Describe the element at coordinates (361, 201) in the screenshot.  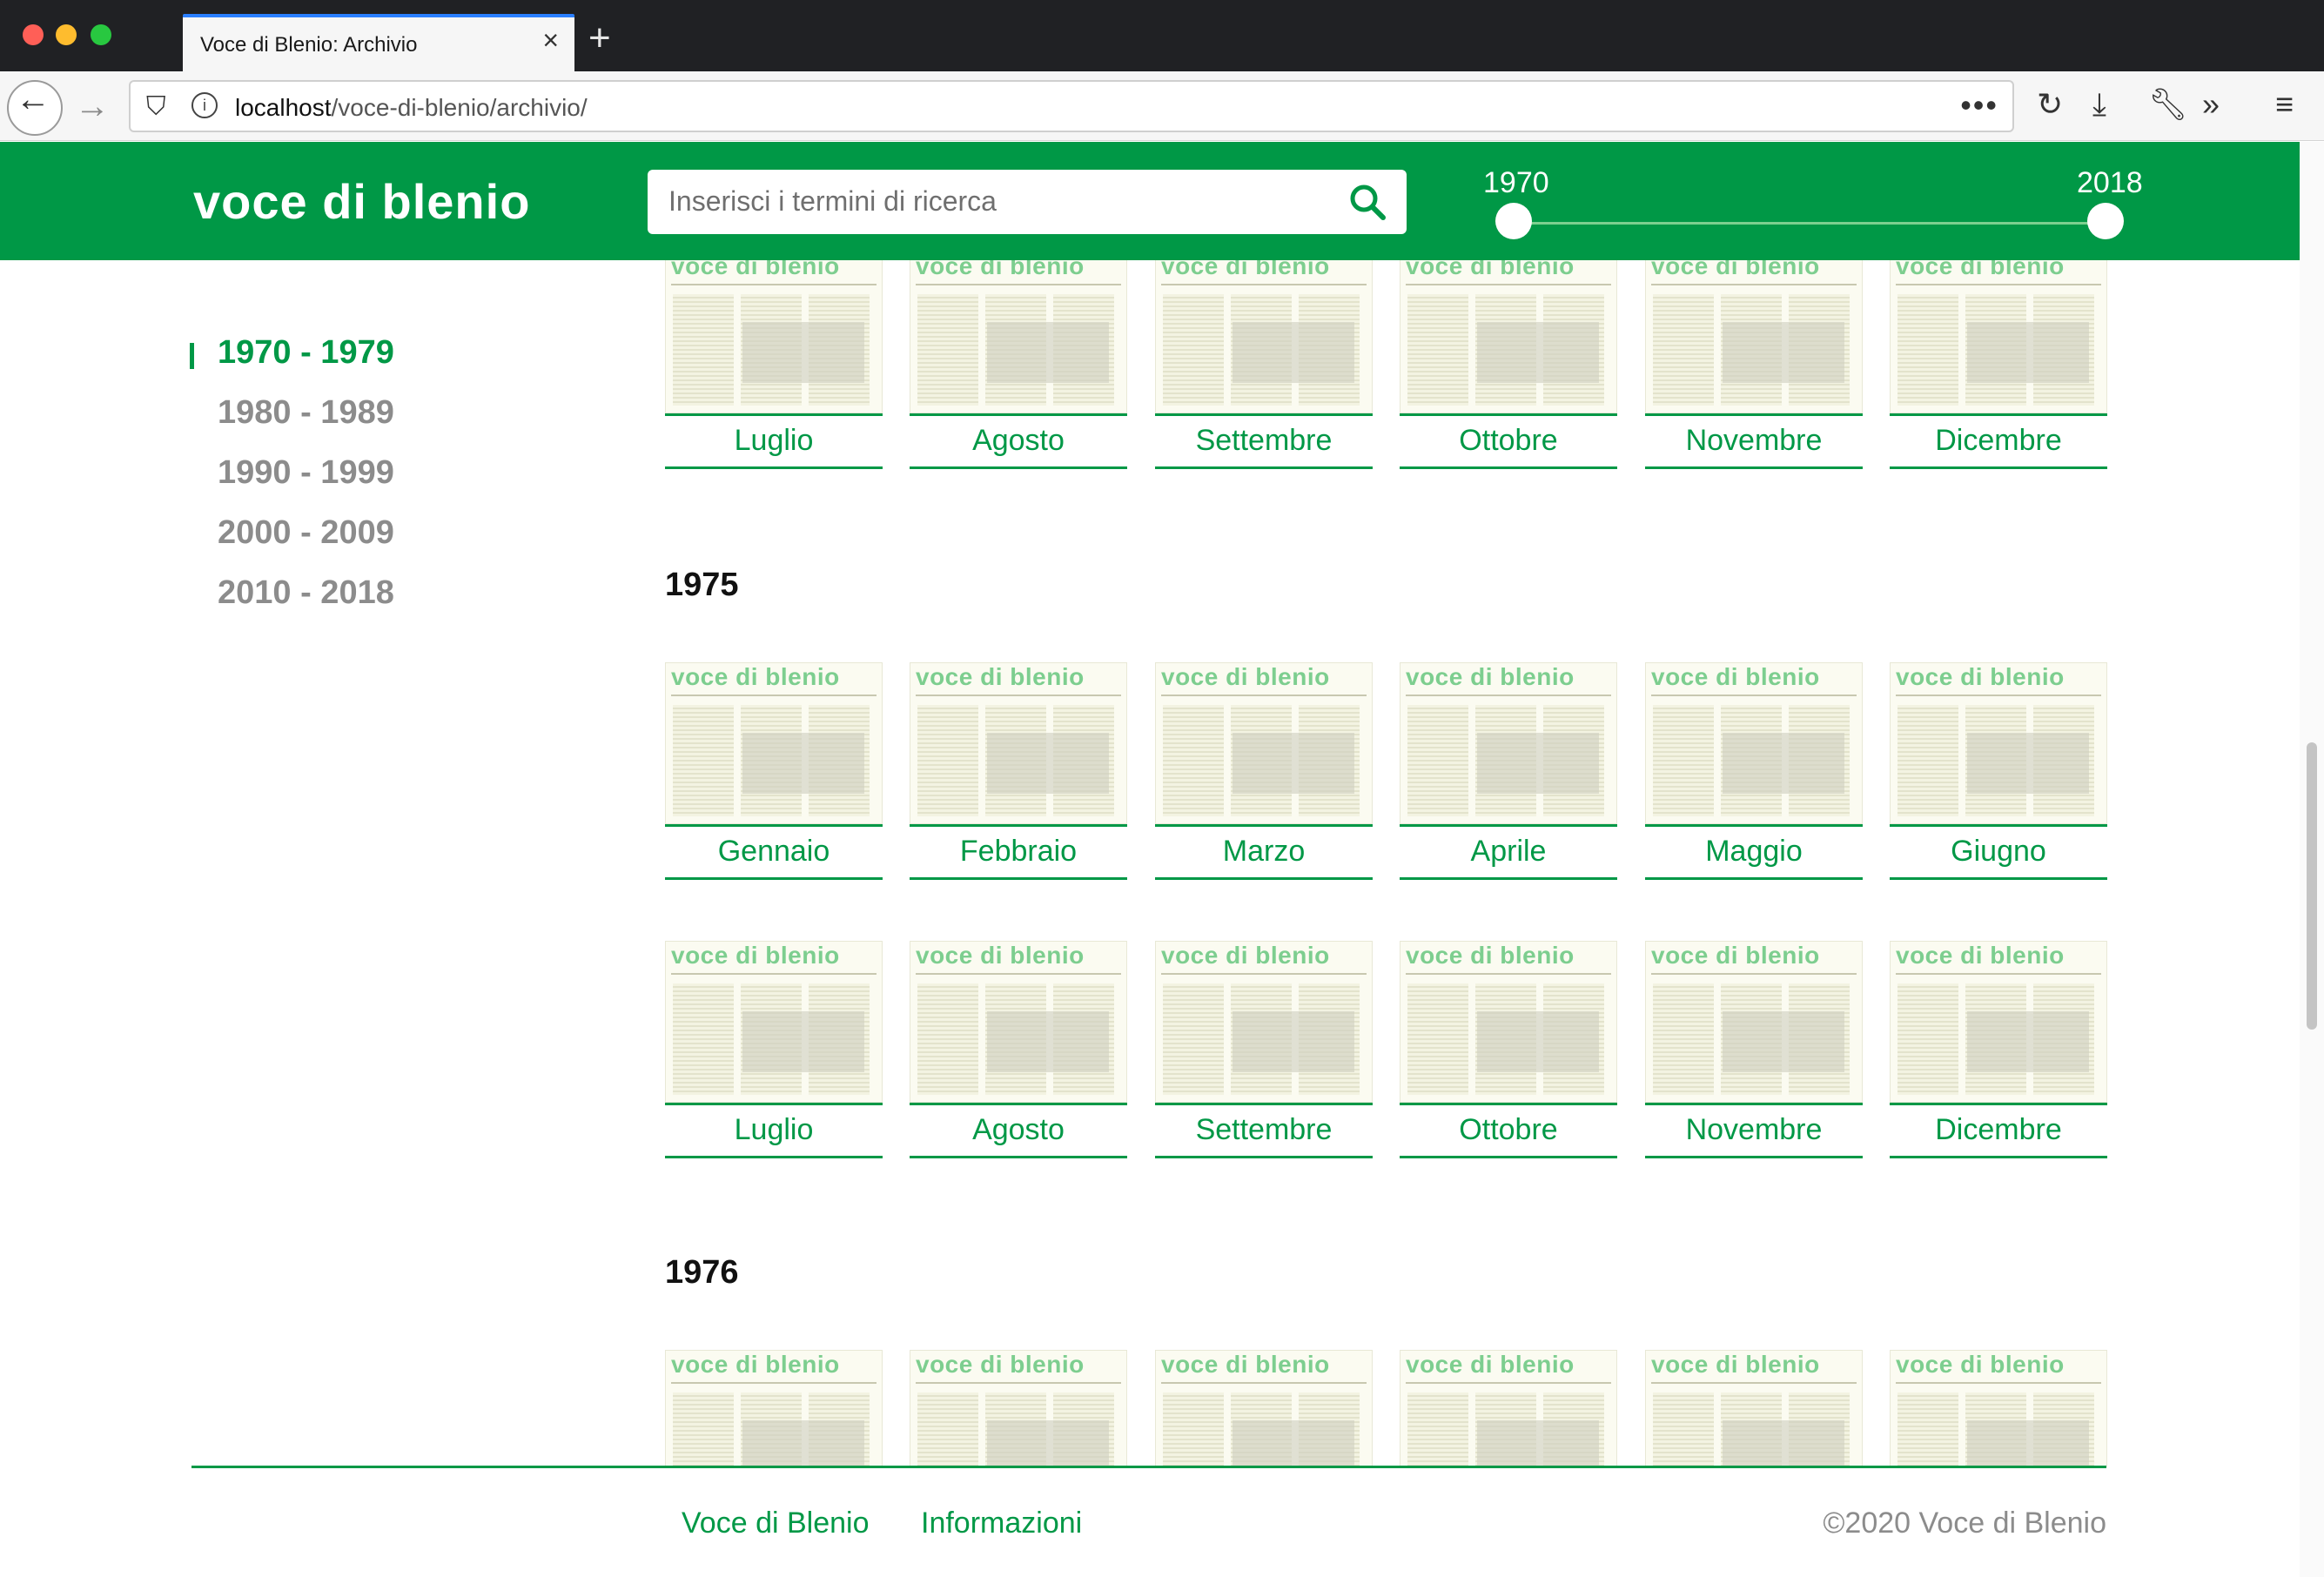
I see `site-logo: voce di blenio` at that location.